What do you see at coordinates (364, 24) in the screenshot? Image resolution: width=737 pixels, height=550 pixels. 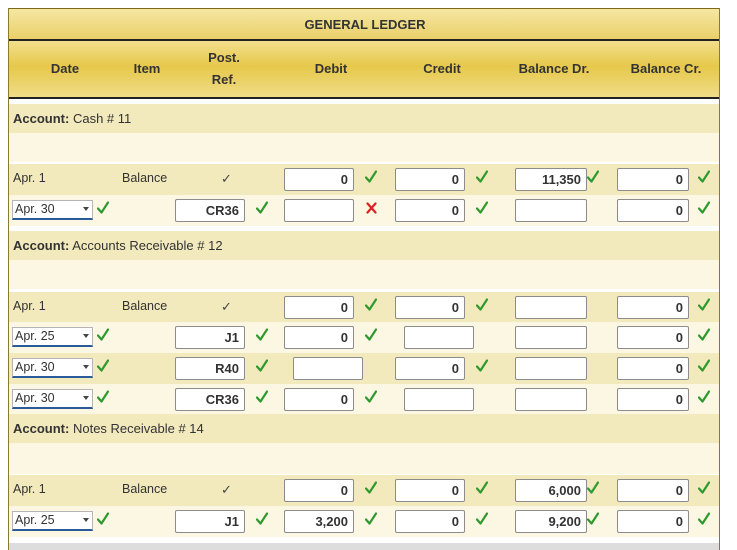 I see `ledger-title: GENERAL LEDGER` at bounding box center [364, 24].